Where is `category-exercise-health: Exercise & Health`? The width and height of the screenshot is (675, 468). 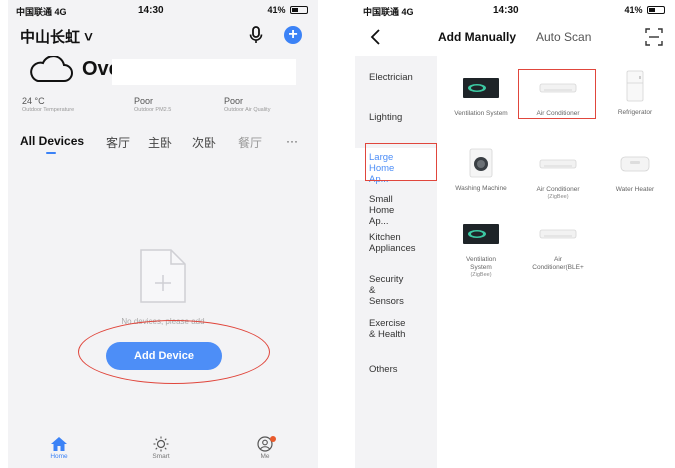
category-exercise-health: Exercise & Health is located at coordinates (396, 329).